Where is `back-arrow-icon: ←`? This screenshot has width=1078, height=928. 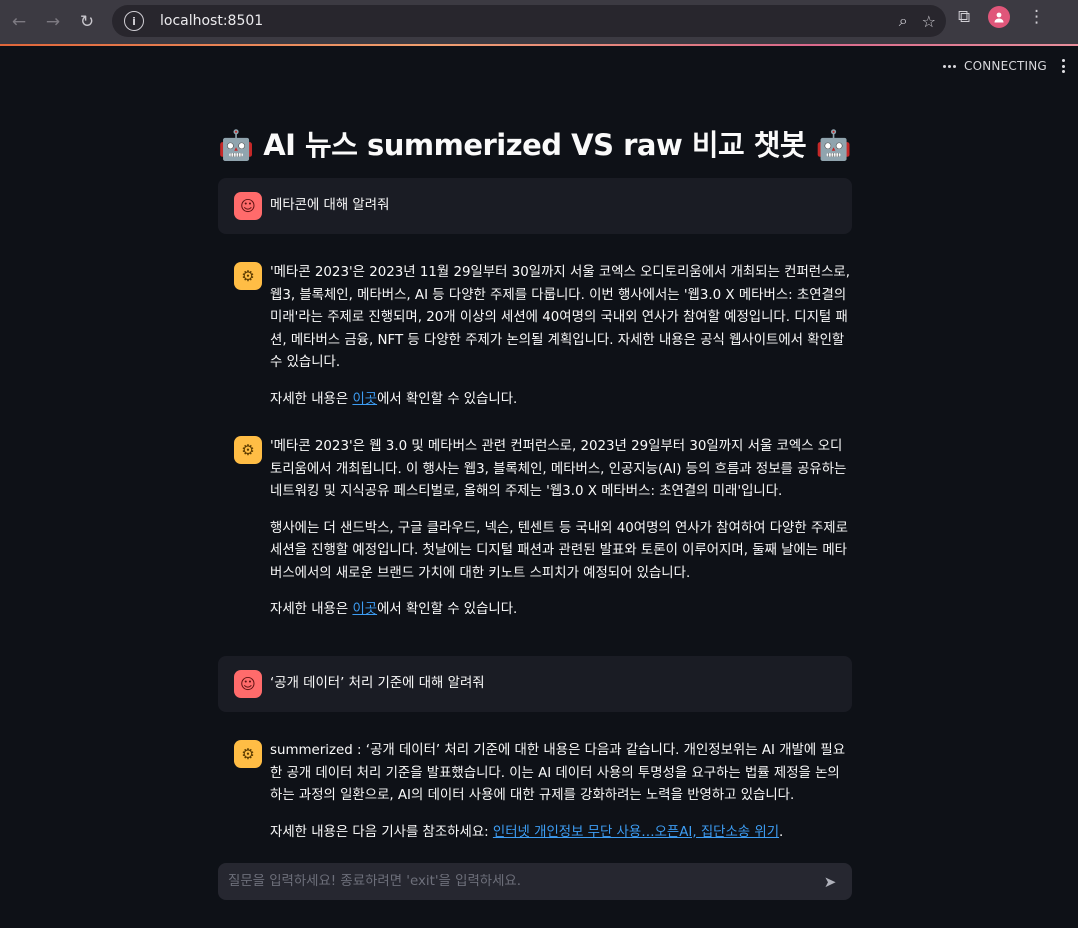
back-arrow-icon: ← is located at coordinates (19, 22).